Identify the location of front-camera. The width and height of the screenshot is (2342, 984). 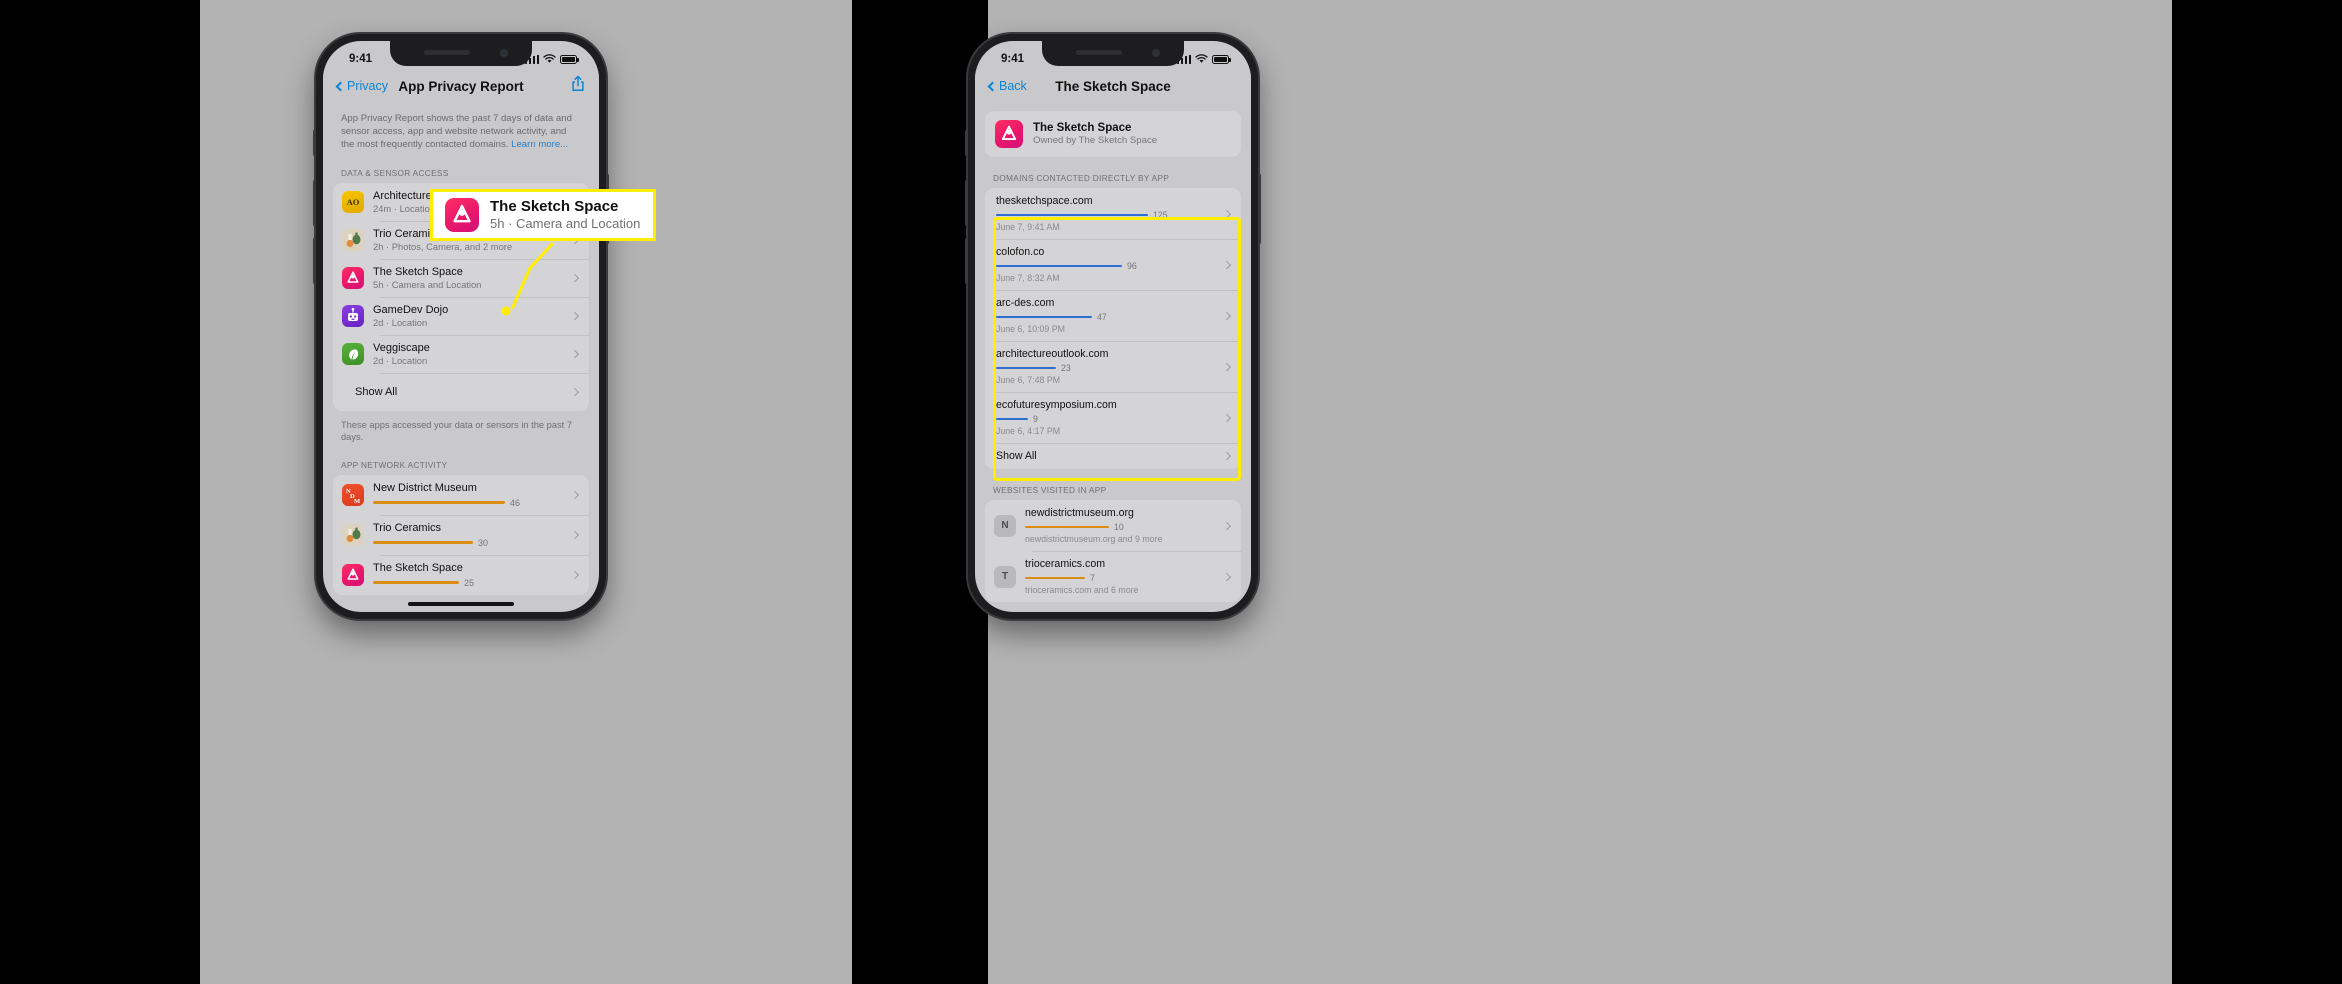
(504, 53).